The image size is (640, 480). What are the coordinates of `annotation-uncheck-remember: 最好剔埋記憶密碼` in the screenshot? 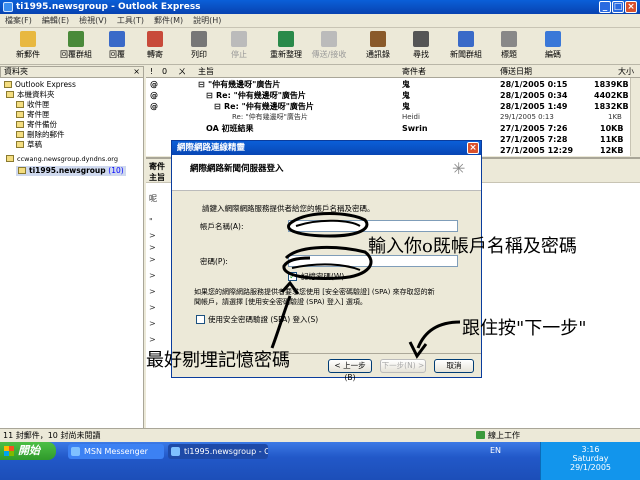 It's located at (218, 360).